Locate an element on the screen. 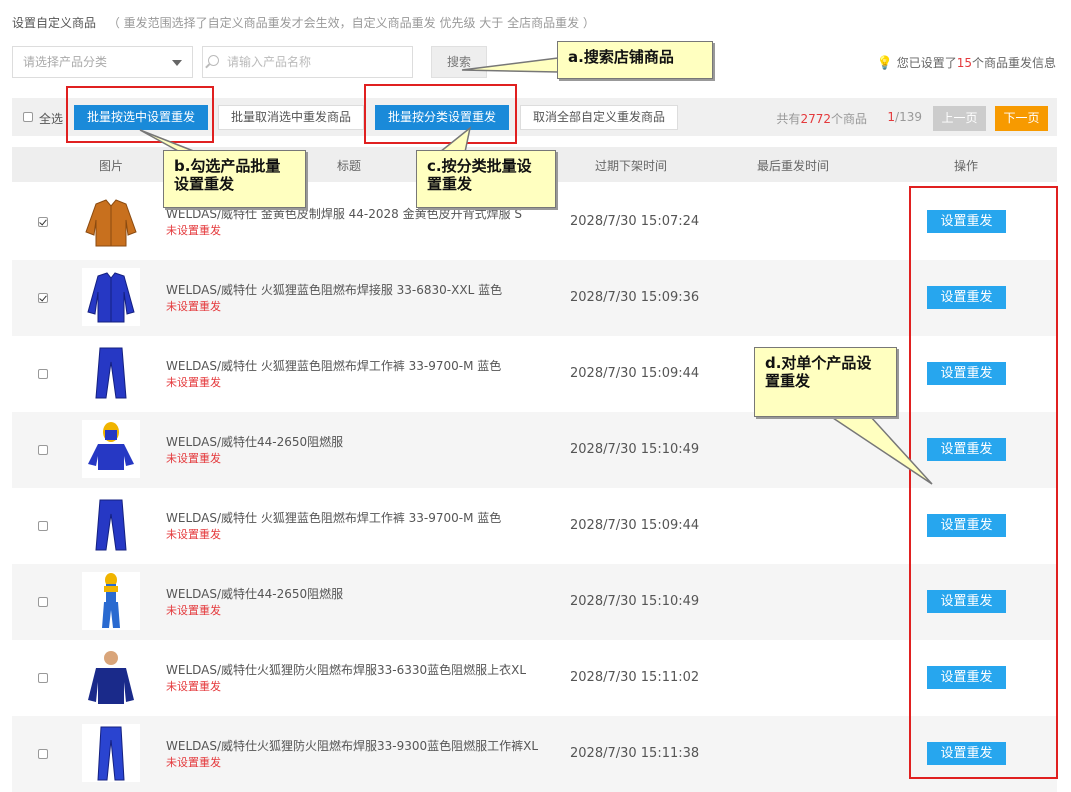 Image resolution: width=1071 pixels, height=792 pixels. callout-d: d.对单个产品设置重发 is located at coordinates (825, 382).